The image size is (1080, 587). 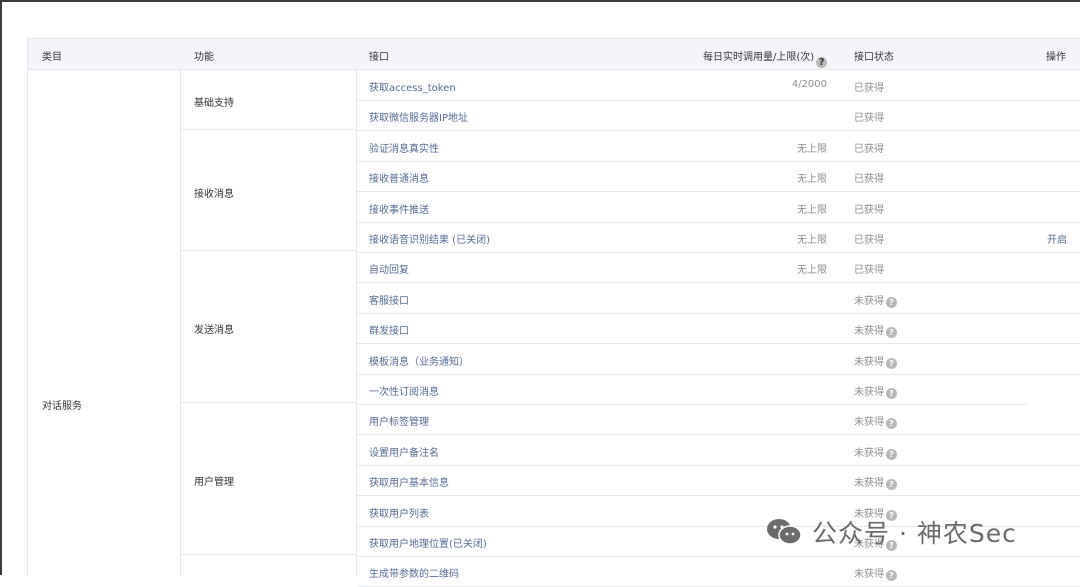 What do you see at coordinates (718, 450) in the screenshot?
I see `table-row: 设置用户备注名 未获得?` at bounding box center [718, 450].